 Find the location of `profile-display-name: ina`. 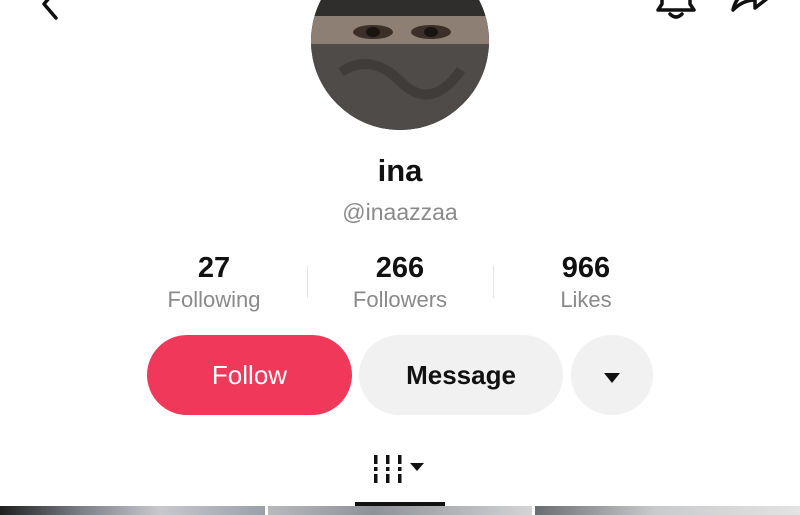

profile-display-name: ina is located at coordinates (400, 170).